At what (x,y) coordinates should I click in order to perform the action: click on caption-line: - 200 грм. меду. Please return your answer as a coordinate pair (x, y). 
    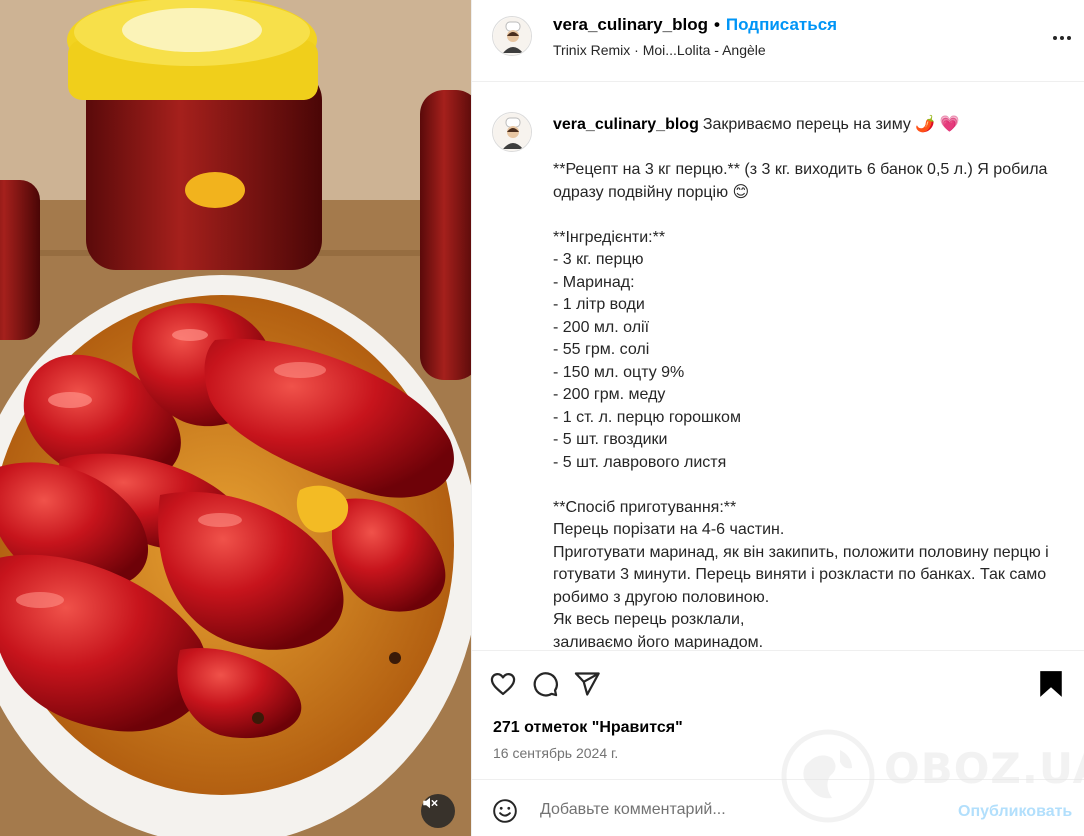
    Looking at the image, I should click on (609, 394).